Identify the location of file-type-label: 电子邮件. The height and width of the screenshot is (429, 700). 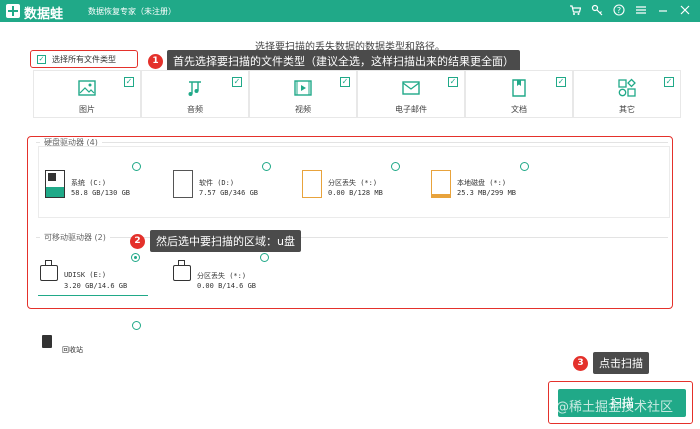
(411, 109).